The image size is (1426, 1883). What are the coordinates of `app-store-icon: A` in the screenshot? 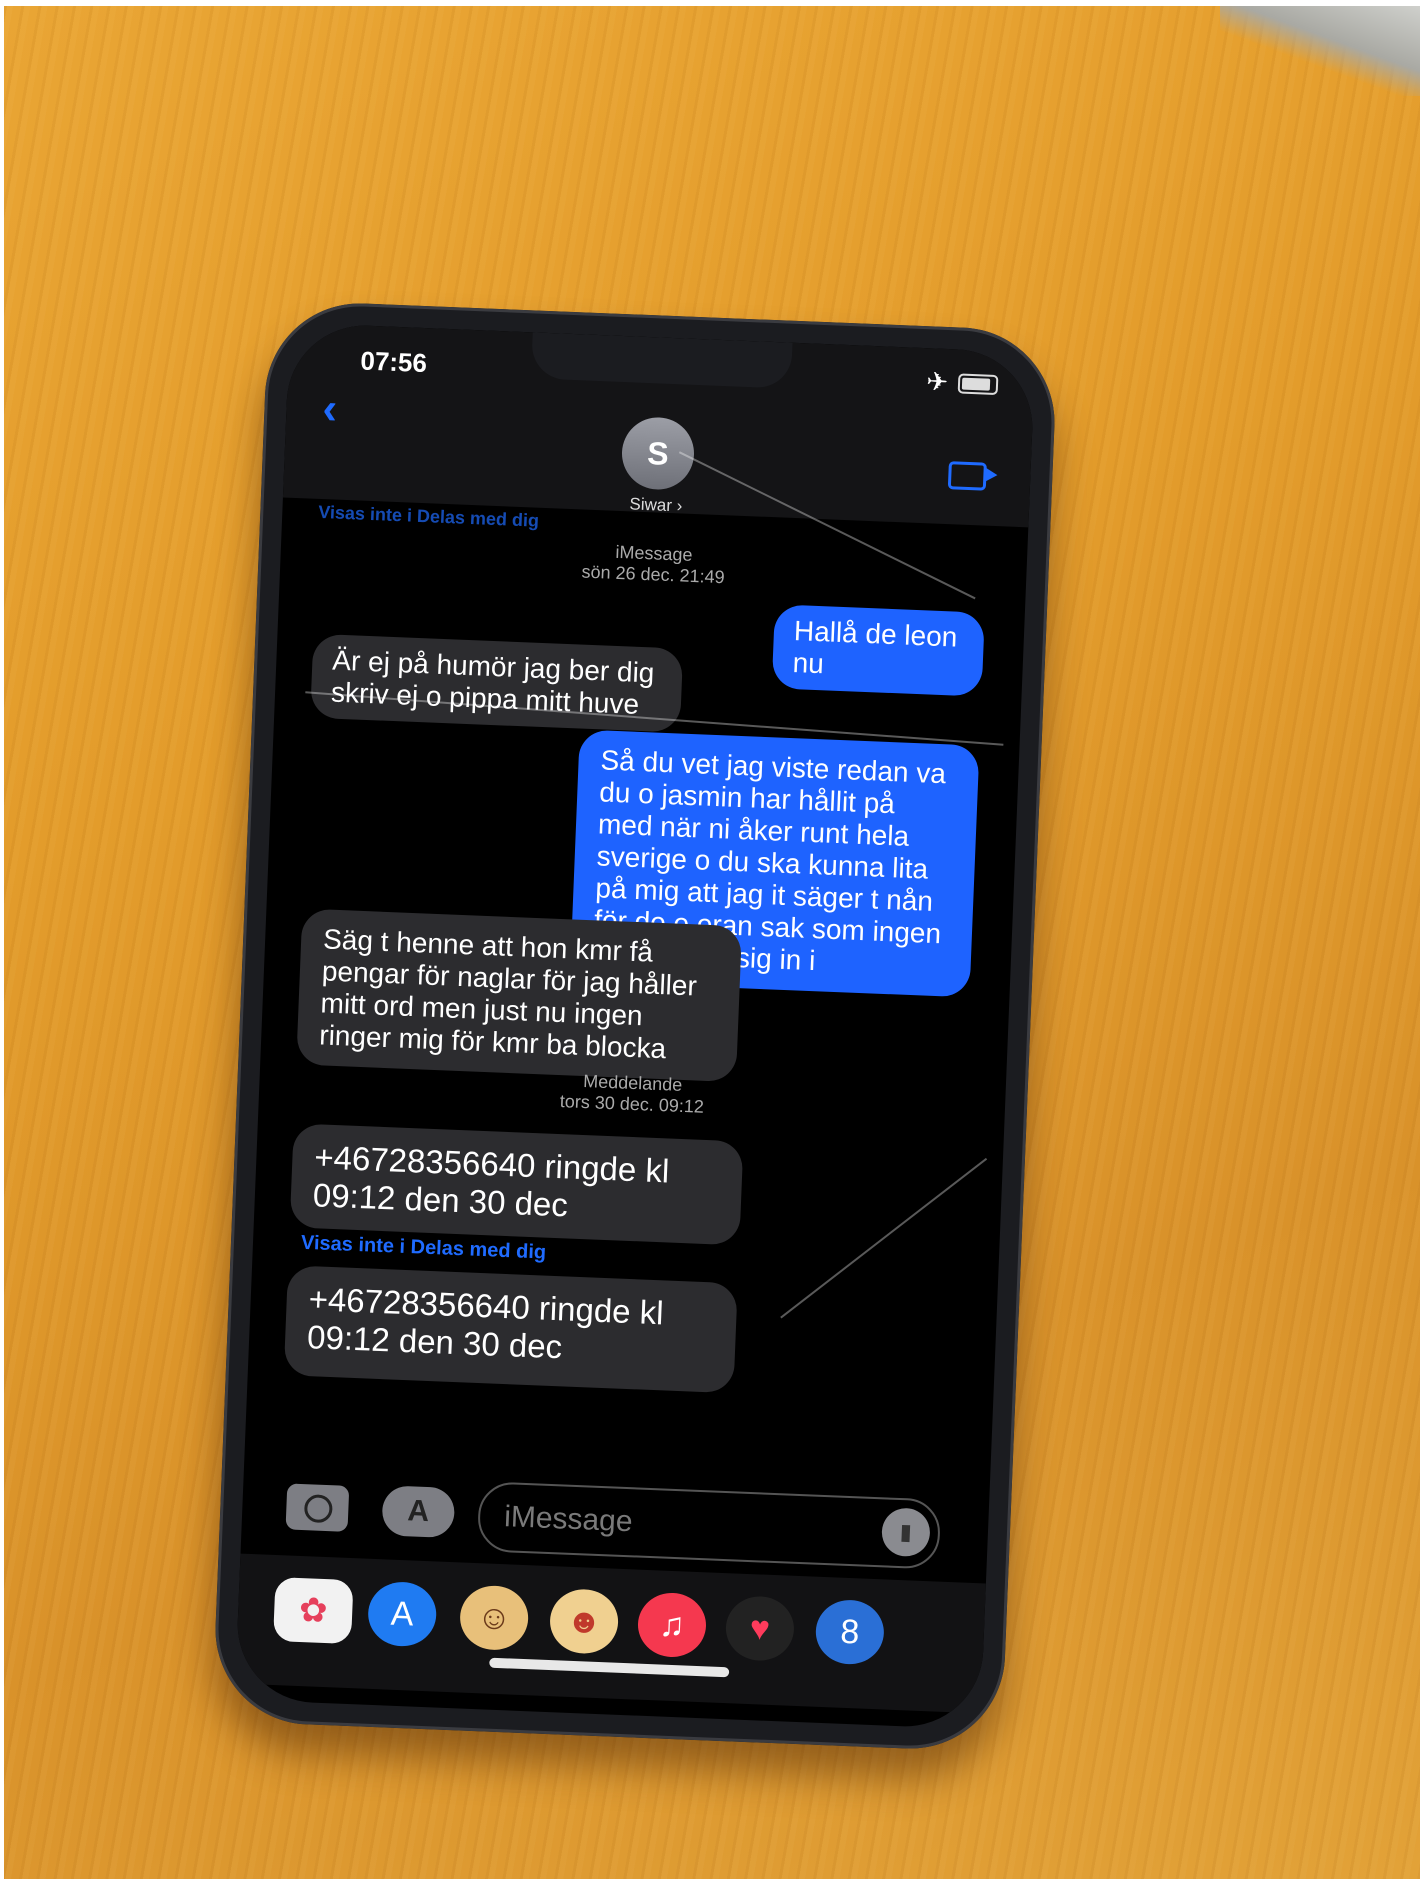 It's located at (402, 1614).